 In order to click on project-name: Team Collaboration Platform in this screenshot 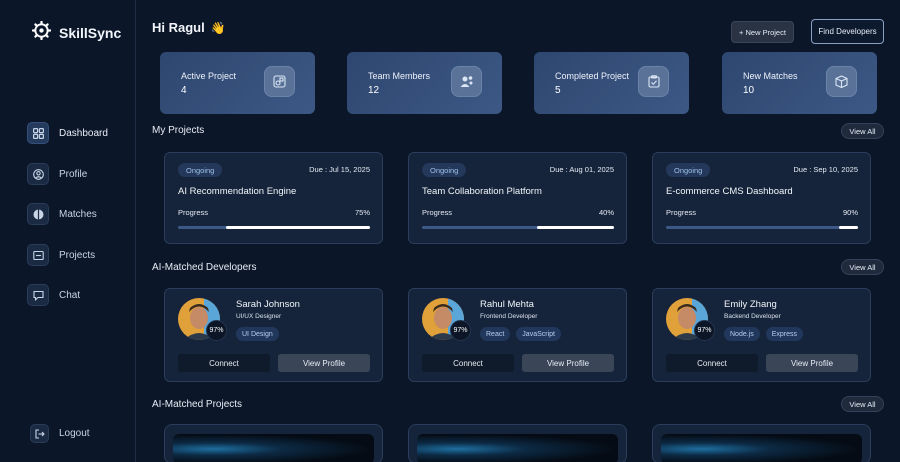, I will do `click(482, 191)`.